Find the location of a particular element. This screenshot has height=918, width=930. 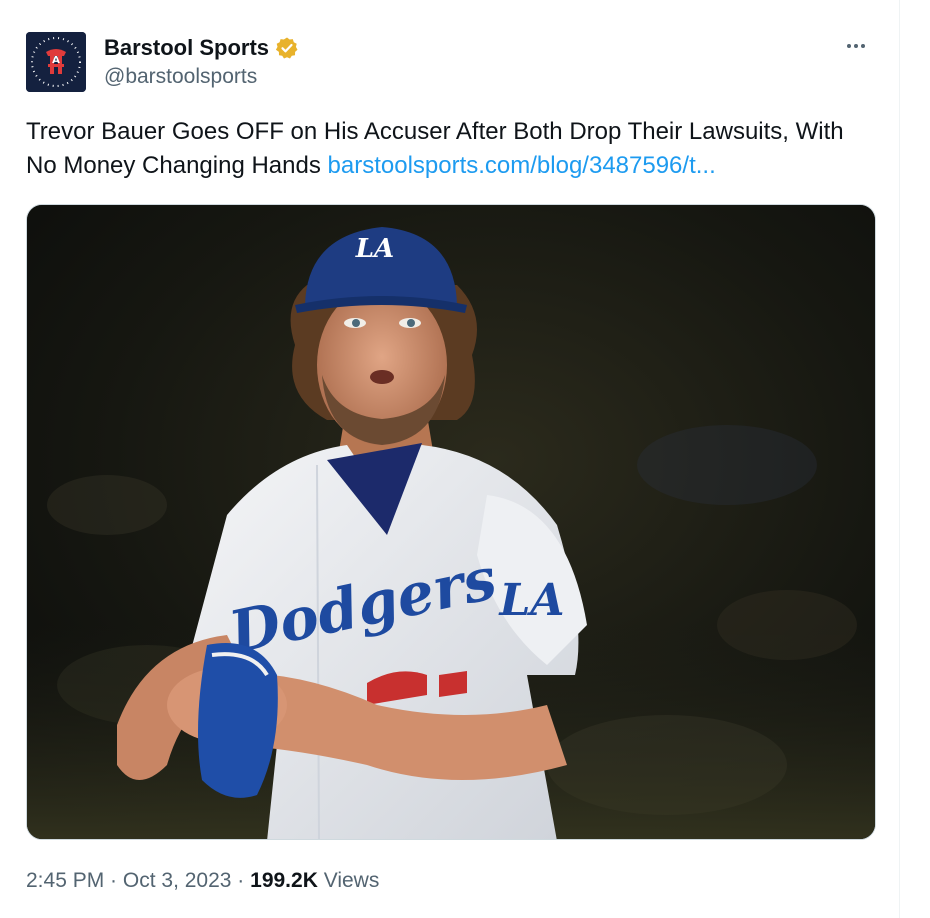

tweet-header: A Barstool Sports @barstoolsports is located at coordinates (162, 62).